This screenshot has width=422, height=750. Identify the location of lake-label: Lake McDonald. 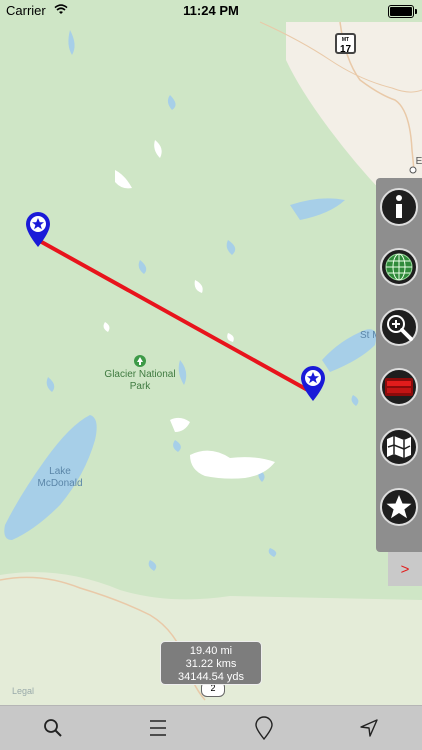
(60, 477).